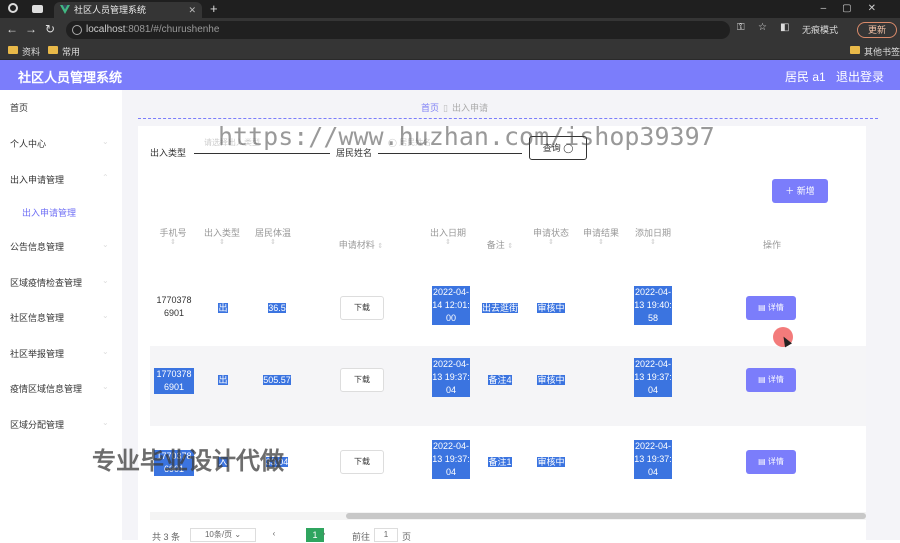 Image resolution: width=900 pixels, height=543 pixels. I want to click on bookmark-folder: 资料, so click(24, 51).